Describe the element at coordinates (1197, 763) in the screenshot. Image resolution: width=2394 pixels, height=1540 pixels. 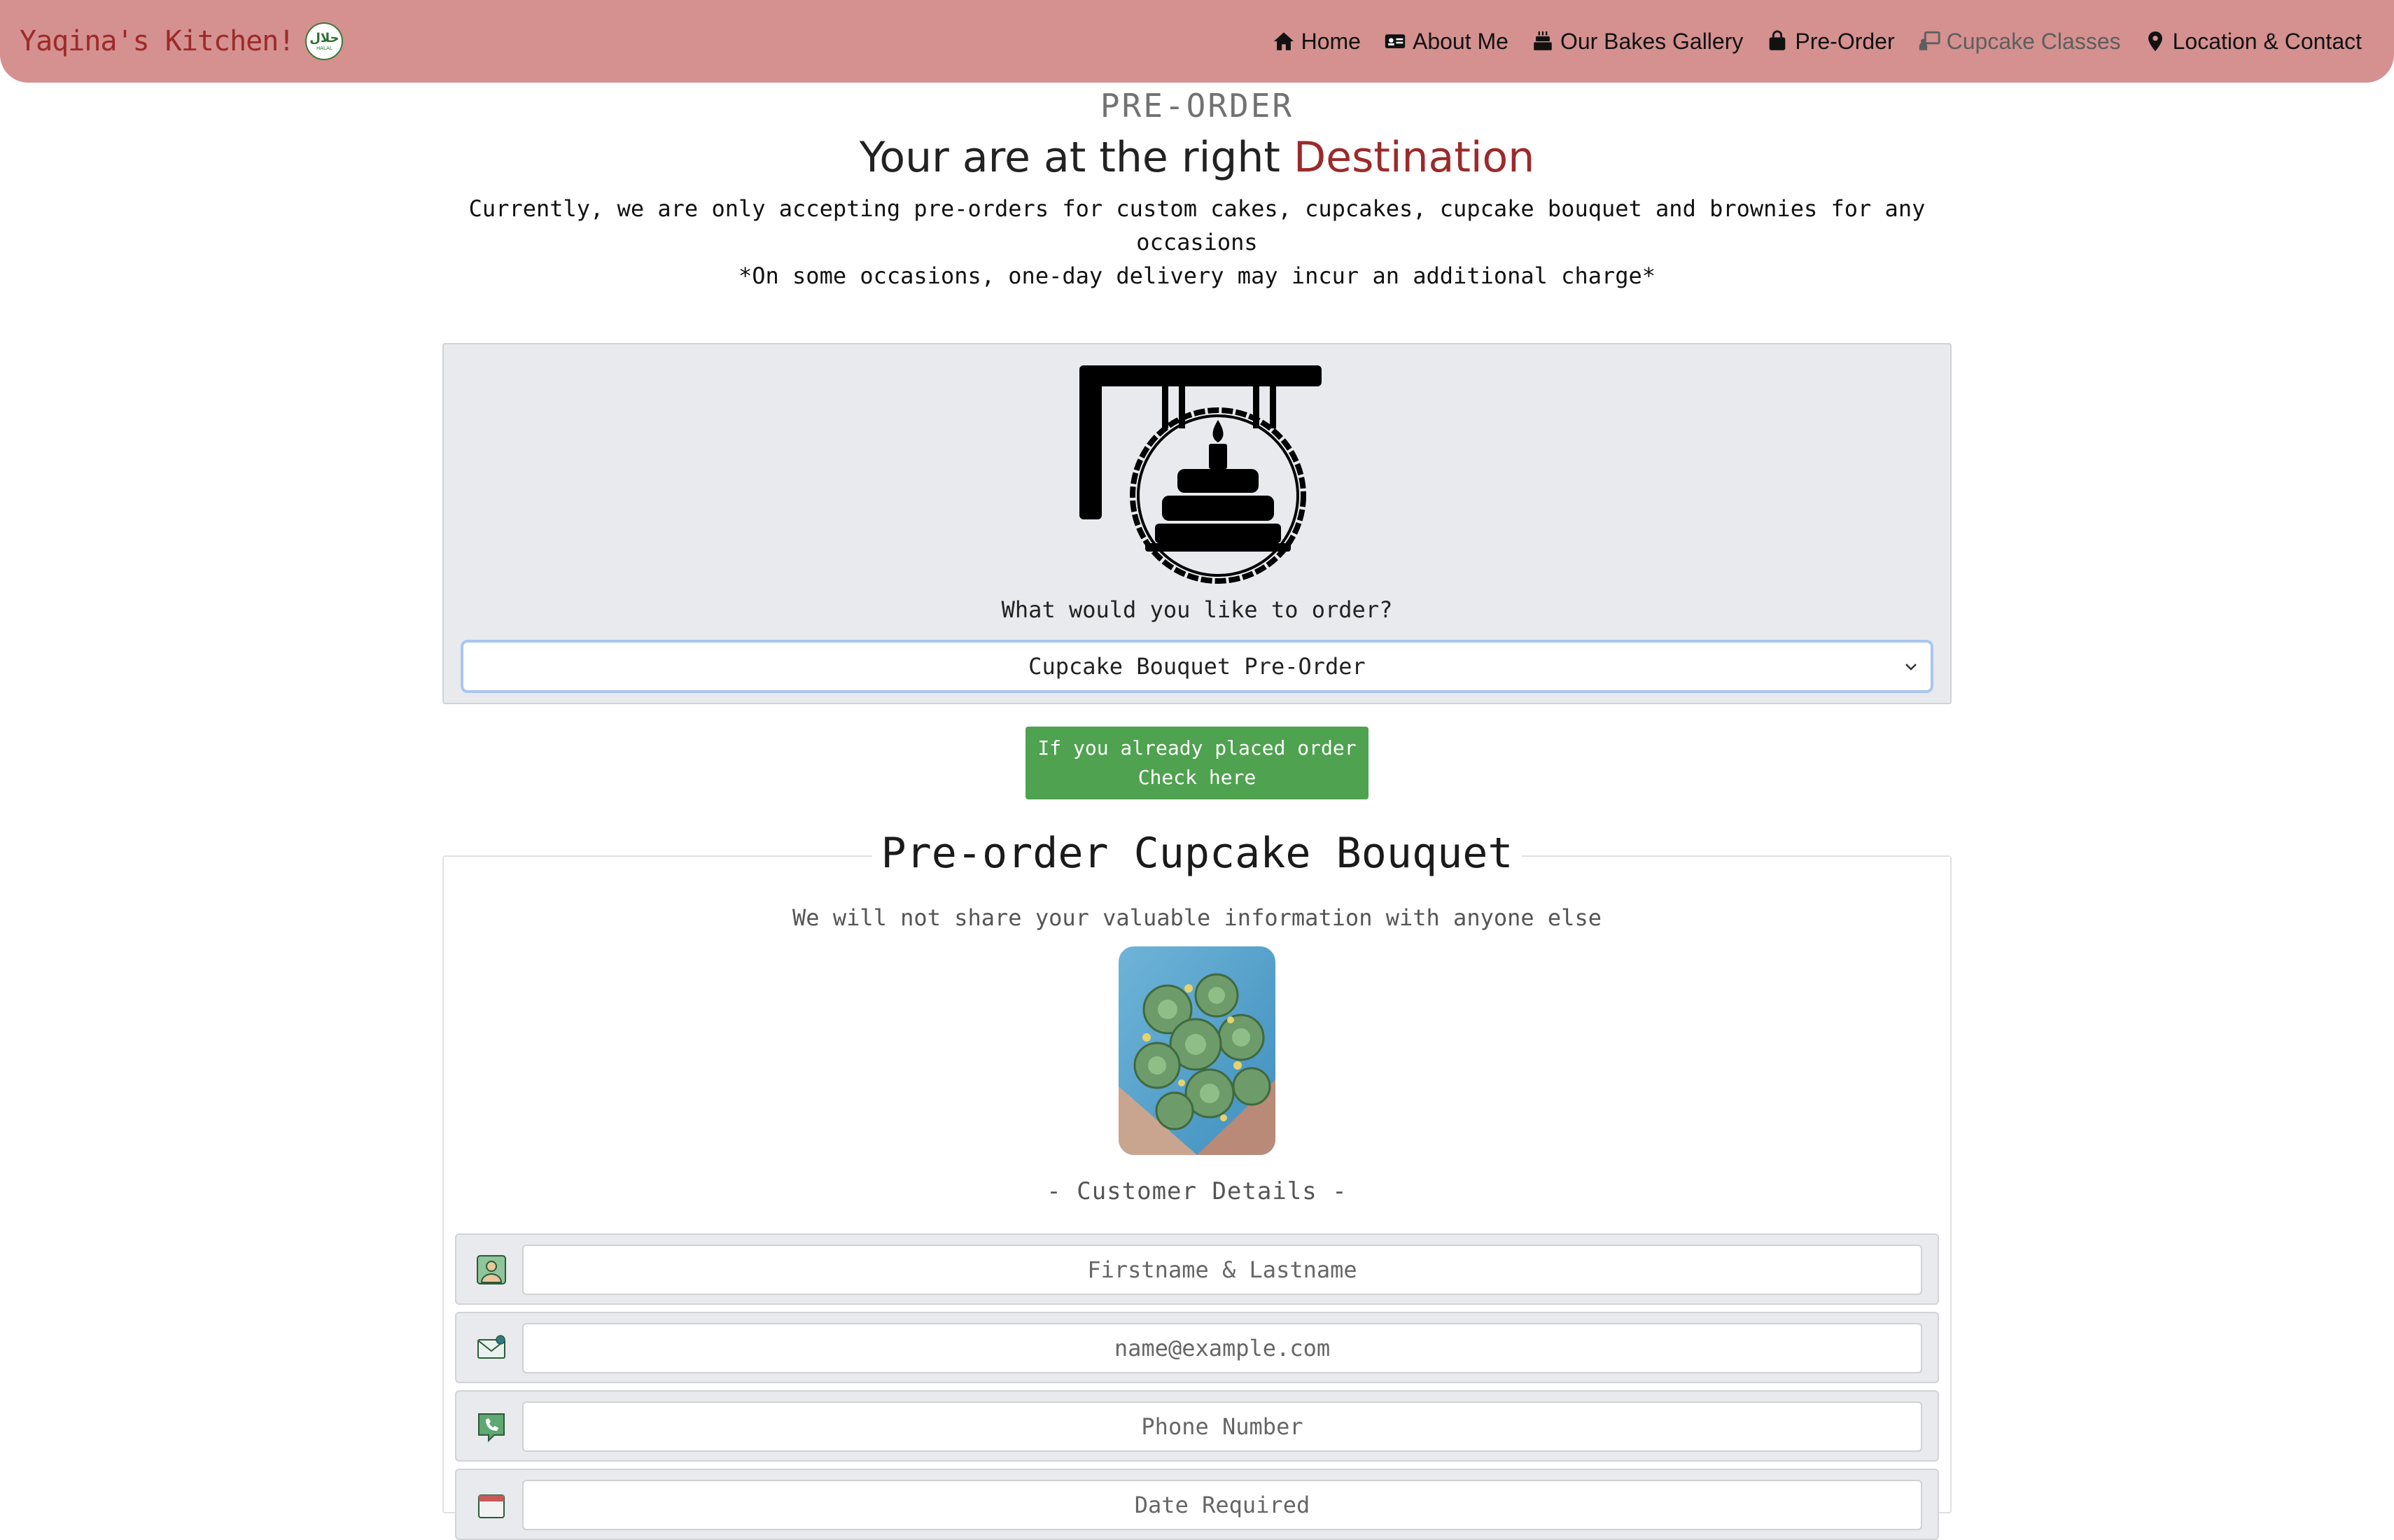
I see `check-order-button: If you already placed order Check here` at that location.